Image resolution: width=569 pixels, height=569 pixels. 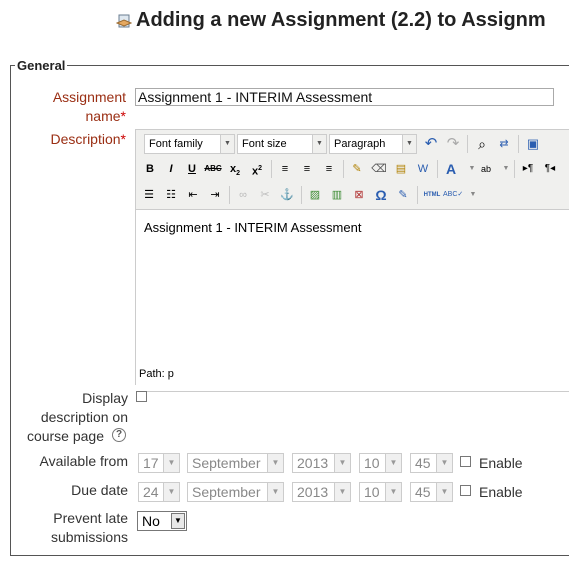 I want to click on paste-text-icon: ▤, so click(x=401, y=169).